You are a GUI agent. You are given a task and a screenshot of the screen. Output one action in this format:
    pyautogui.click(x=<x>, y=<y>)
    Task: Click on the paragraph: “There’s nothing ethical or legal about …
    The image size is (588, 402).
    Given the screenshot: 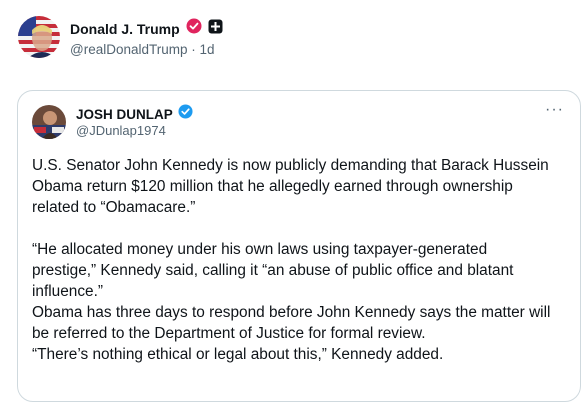 What is the action you would take?
    pyautogui.click(x=238, y=354)
    